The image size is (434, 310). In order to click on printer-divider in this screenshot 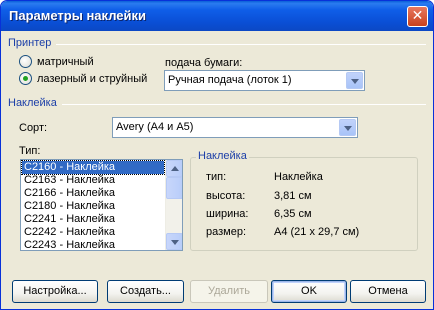, I will do `click(241, 44)`.